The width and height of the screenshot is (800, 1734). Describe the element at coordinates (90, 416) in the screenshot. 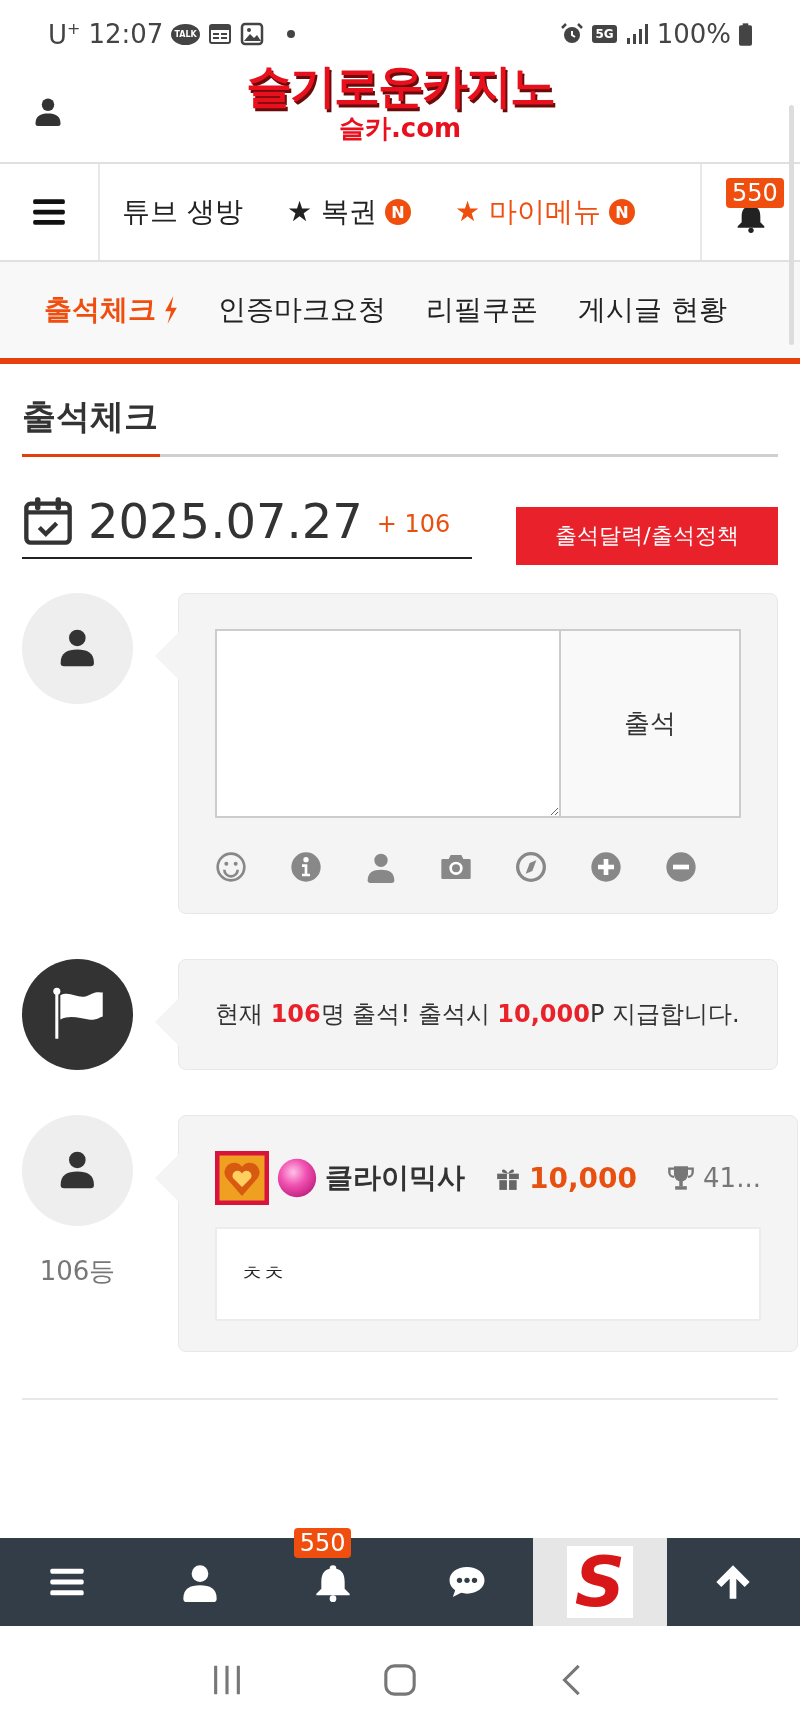

I see `page-title: 출석체크` at that location.